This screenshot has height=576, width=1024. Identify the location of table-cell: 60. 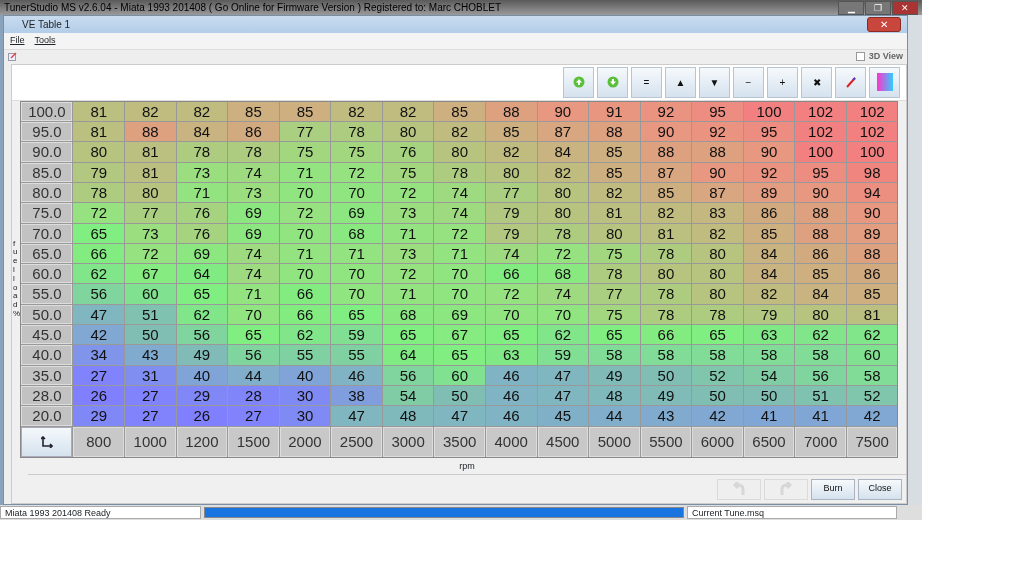
(872, 355).